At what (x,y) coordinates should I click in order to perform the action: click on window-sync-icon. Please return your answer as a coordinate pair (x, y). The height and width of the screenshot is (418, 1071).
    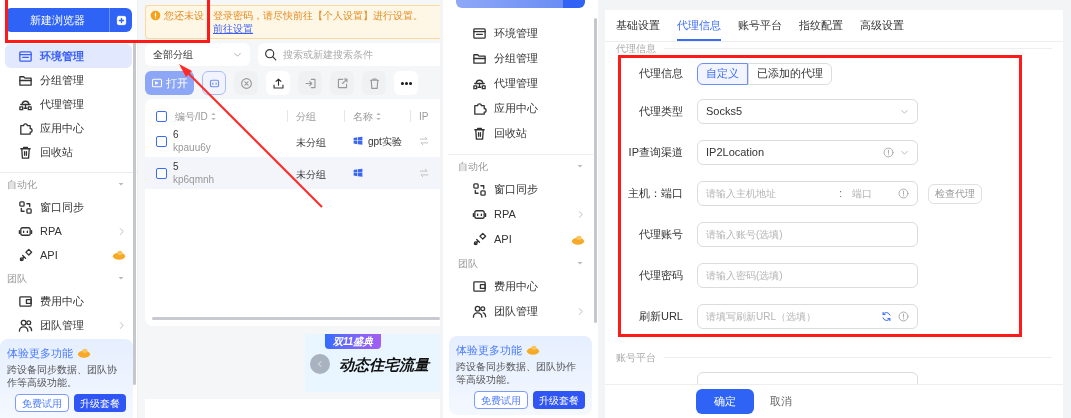
    Looking at the image, I should click on (479, 189).